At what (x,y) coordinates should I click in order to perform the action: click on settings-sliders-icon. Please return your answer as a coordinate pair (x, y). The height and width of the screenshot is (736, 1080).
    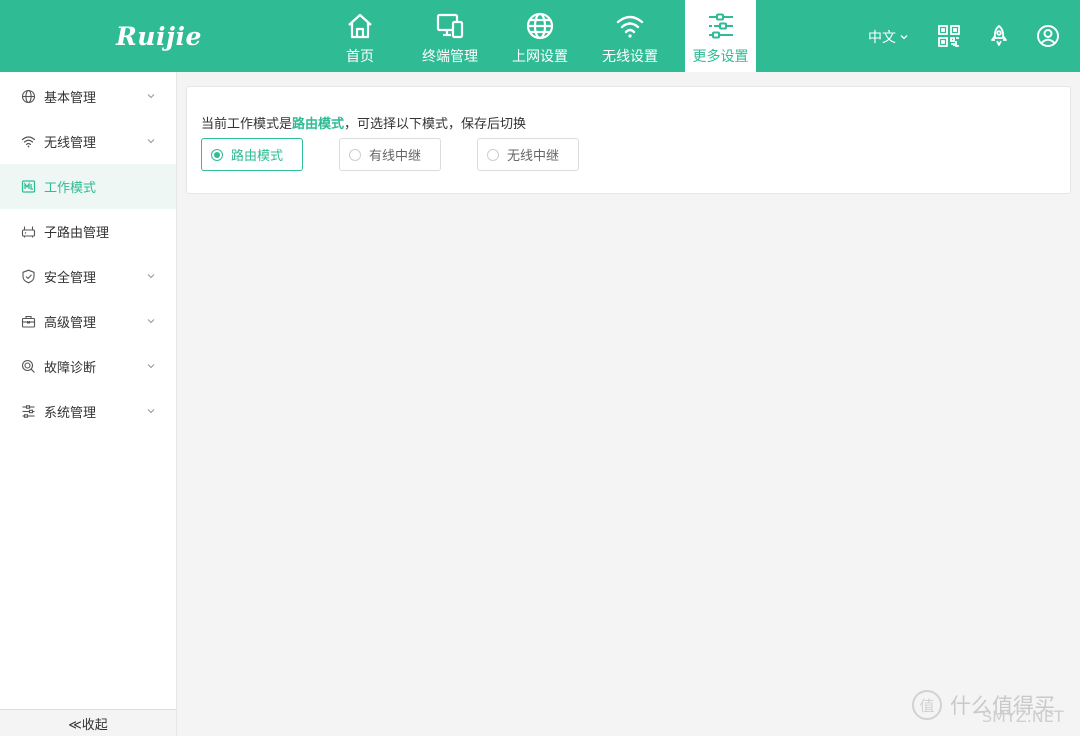
    Looking at the image, I should click on (28, 411).